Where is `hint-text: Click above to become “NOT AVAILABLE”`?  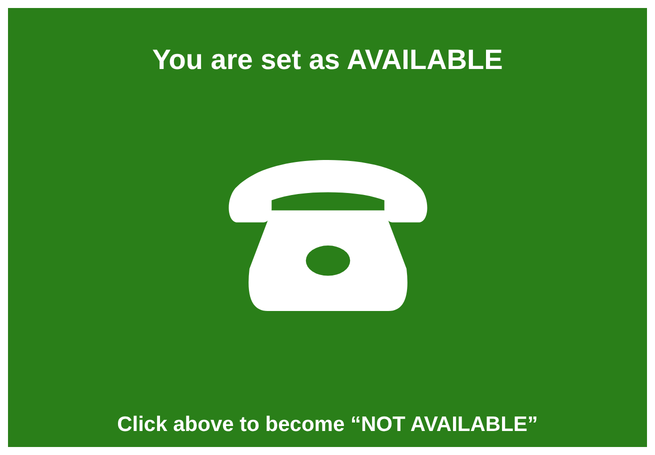
hint-text: Click above to become “NOT AVAILABLE” is located at coordinates (327, 425).